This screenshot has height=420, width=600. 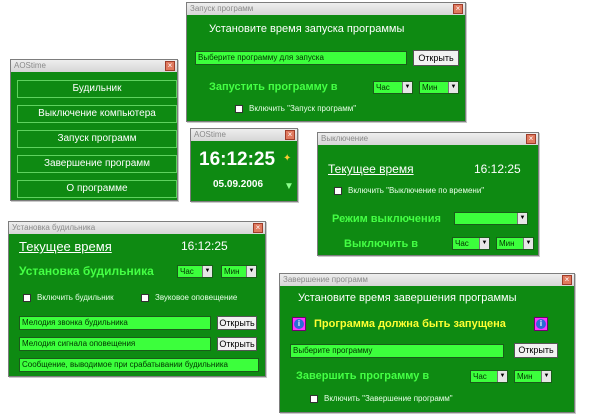 I want to click on terminate-enable-label: Включить "Завершение программ", so click(x=388, y=398).